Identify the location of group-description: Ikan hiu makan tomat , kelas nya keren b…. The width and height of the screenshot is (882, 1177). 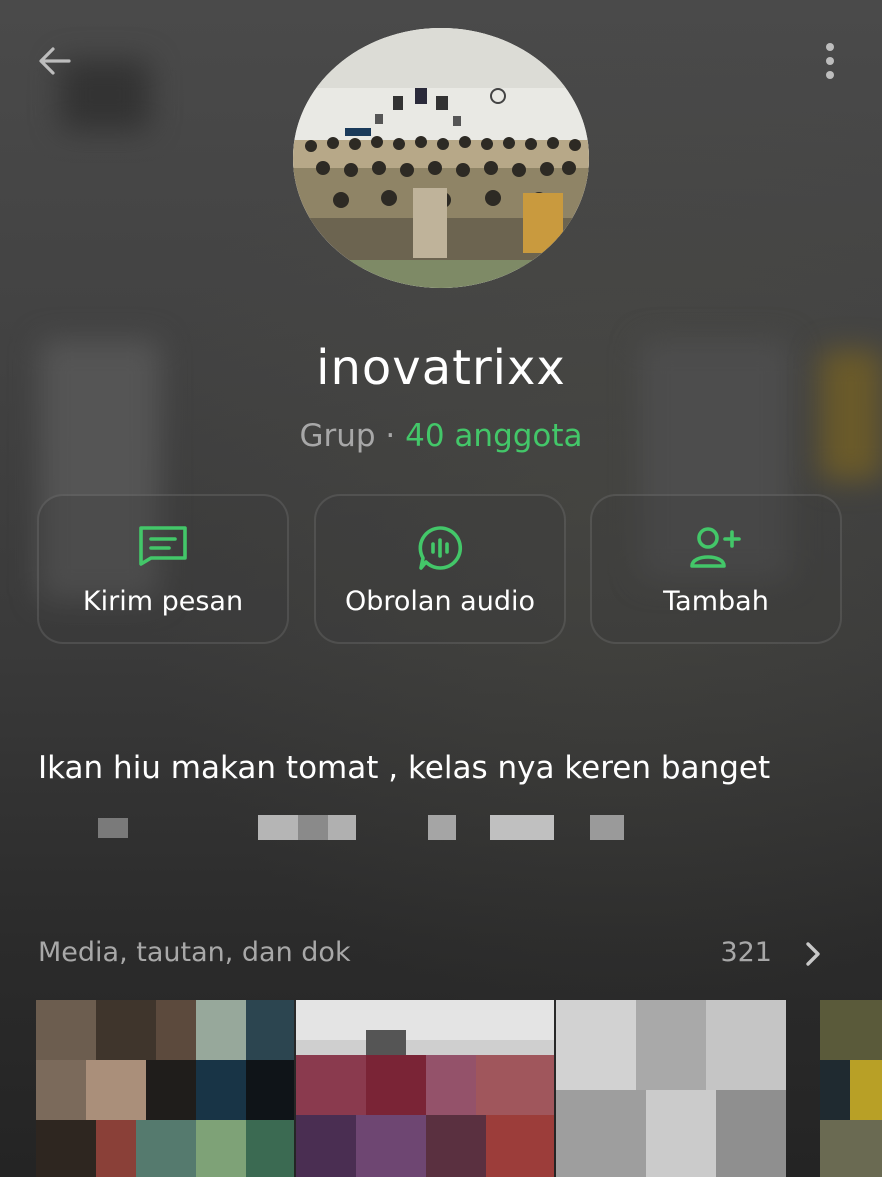
(404, 768).